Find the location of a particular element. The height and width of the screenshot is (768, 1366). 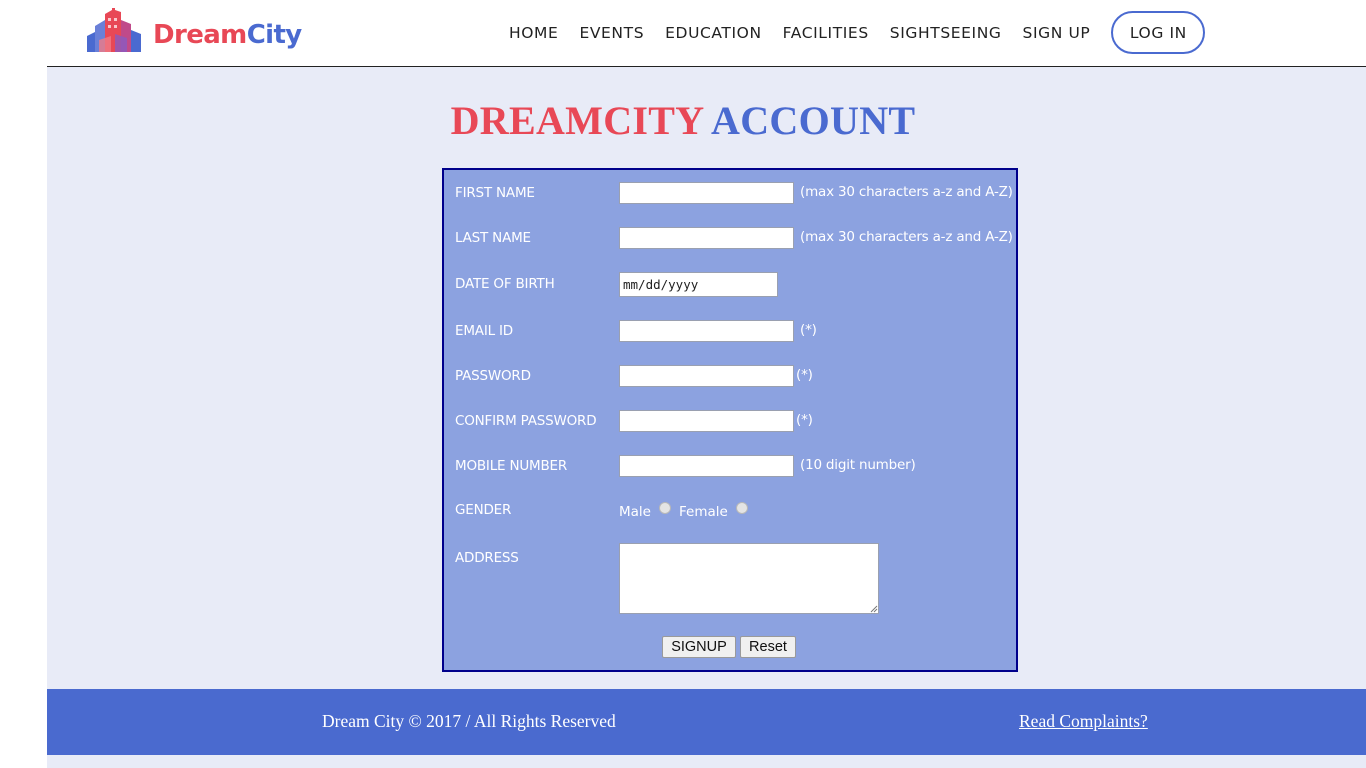

last-name-label: LAST NAME is located at coordinates (493, 238).